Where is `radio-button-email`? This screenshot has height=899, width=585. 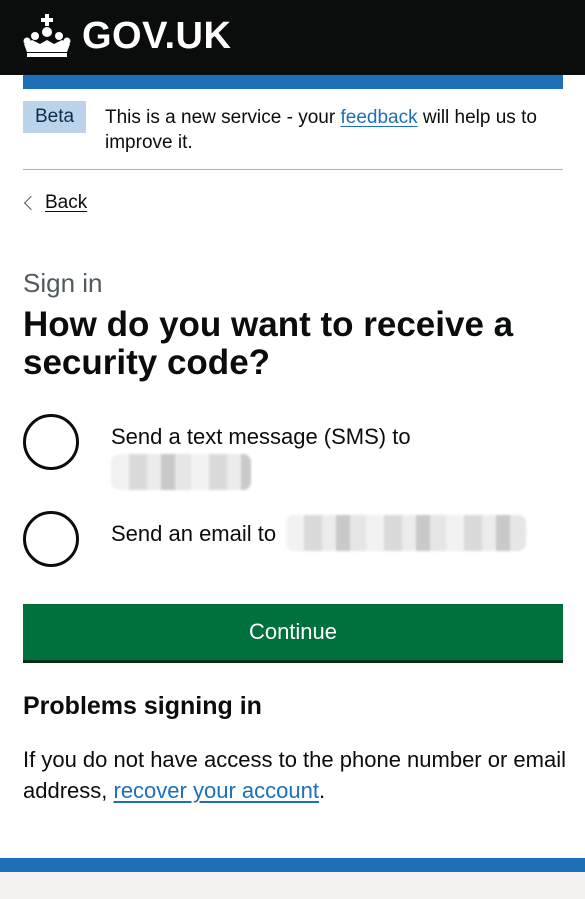 radio-button-email is located at coordinates (51, 539).